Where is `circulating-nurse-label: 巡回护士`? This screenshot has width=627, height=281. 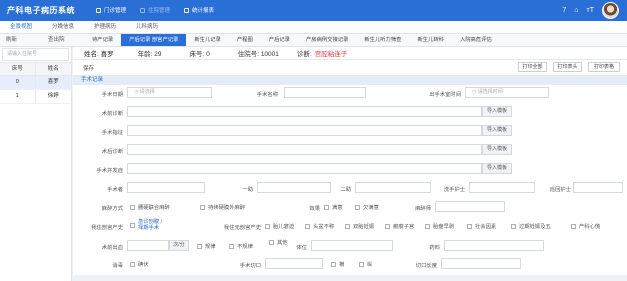 circulating-nurse-label: 巡回护士 is located at coordinates (560, 190).